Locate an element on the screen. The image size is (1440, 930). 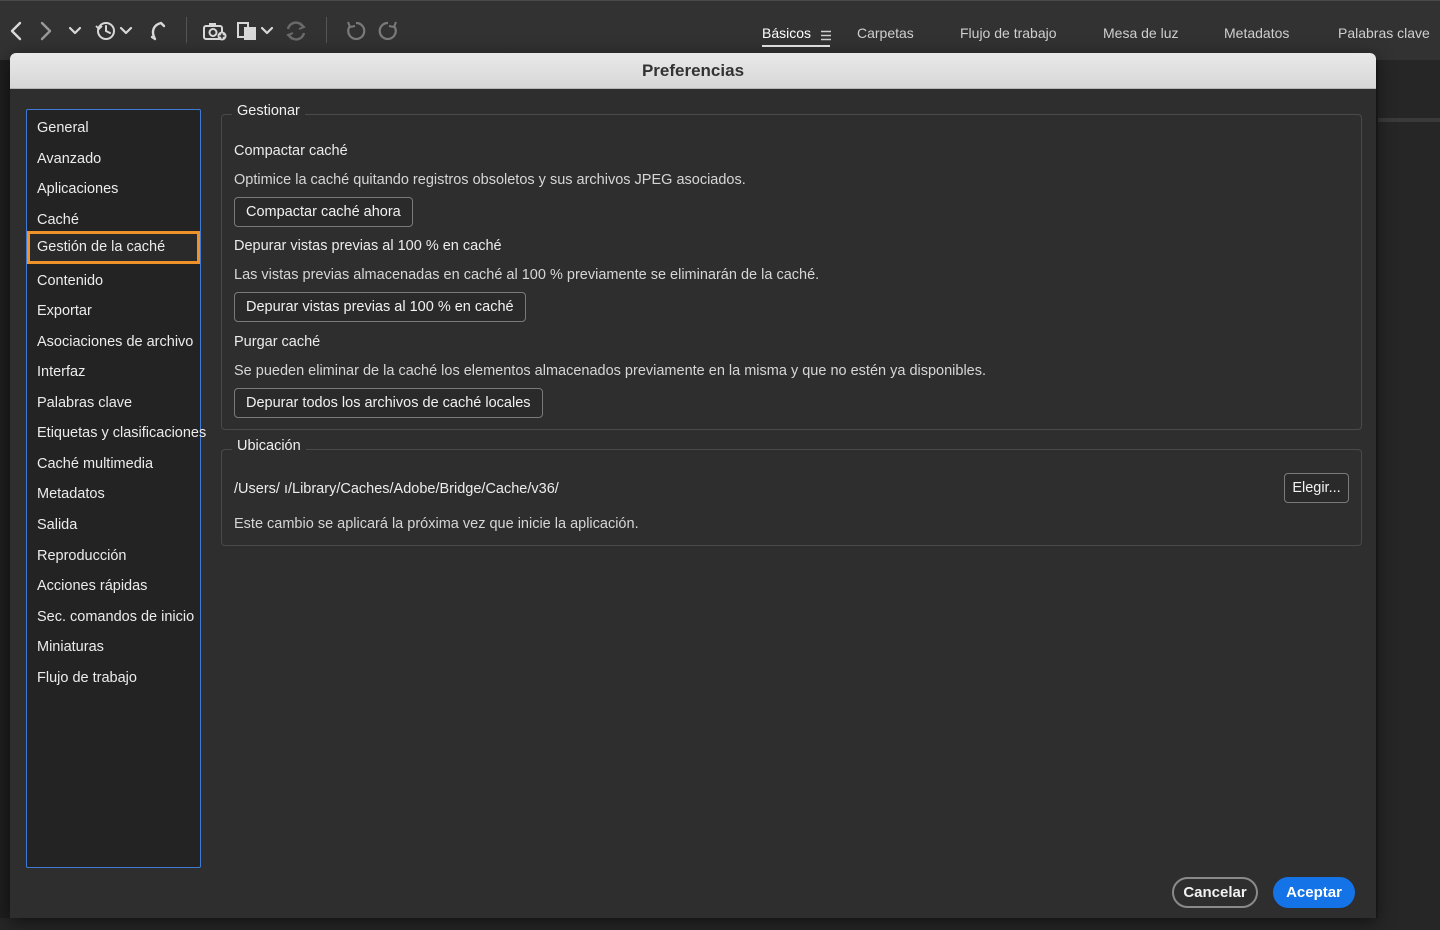
workspace-tab-basicos: Básicos is located at coordinates (786, 33).